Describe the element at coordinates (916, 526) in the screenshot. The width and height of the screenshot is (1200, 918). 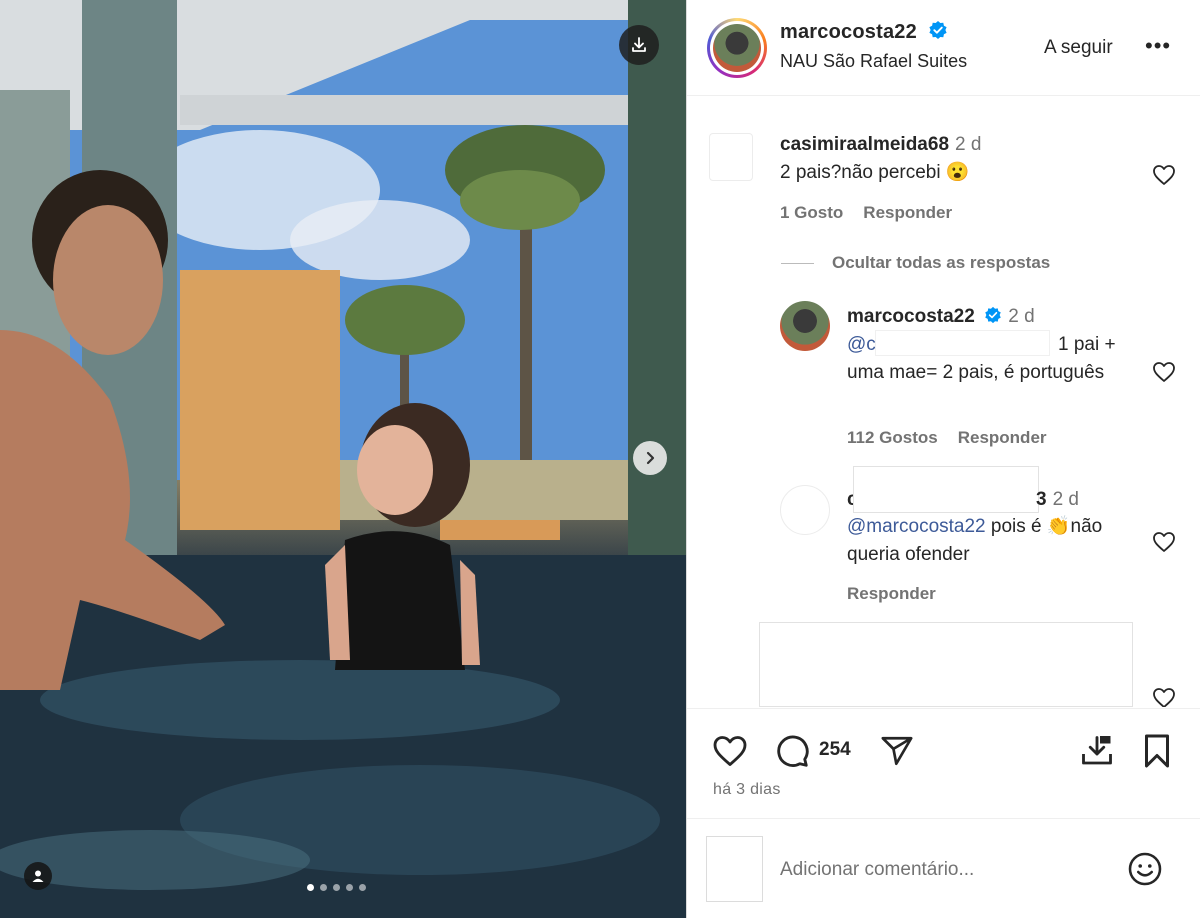
I see `reply-mention: @marcocosta22` at that location.